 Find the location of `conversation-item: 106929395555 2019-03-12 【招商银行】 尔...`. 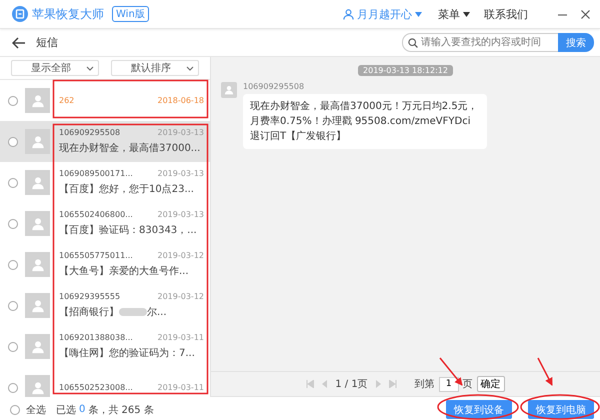

conversation-item: 106929395555 2019-03-12 【招商银行】 尔... is located at coordinates (105, 305).